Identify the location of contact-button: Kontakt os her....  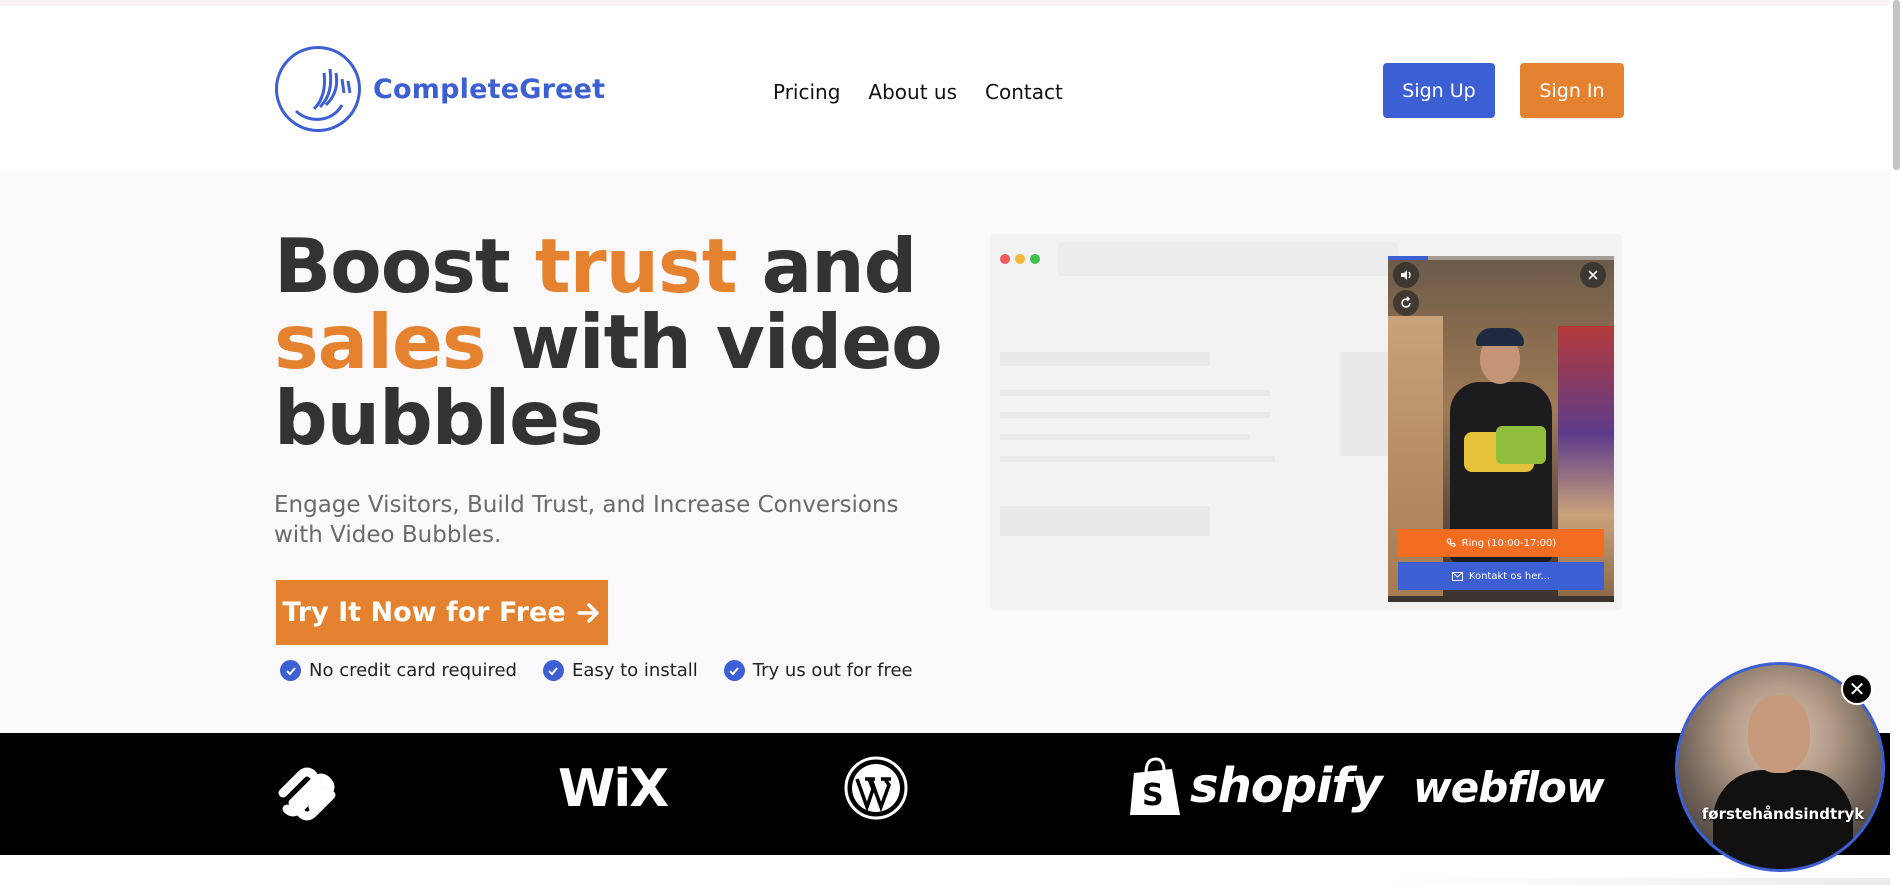
(1501, 576).